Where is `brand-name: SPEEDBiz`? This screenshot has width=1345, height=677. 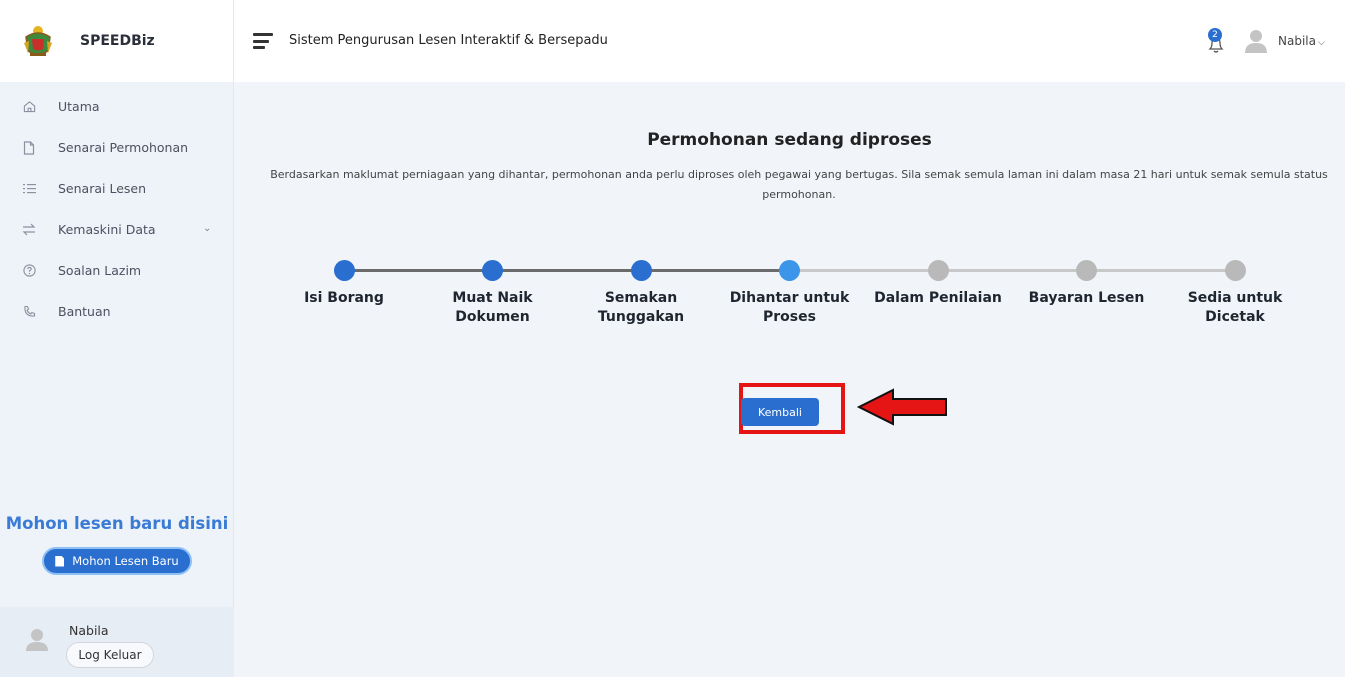
brand-name: SPEEDBiz is located at coordinates (117, 41).